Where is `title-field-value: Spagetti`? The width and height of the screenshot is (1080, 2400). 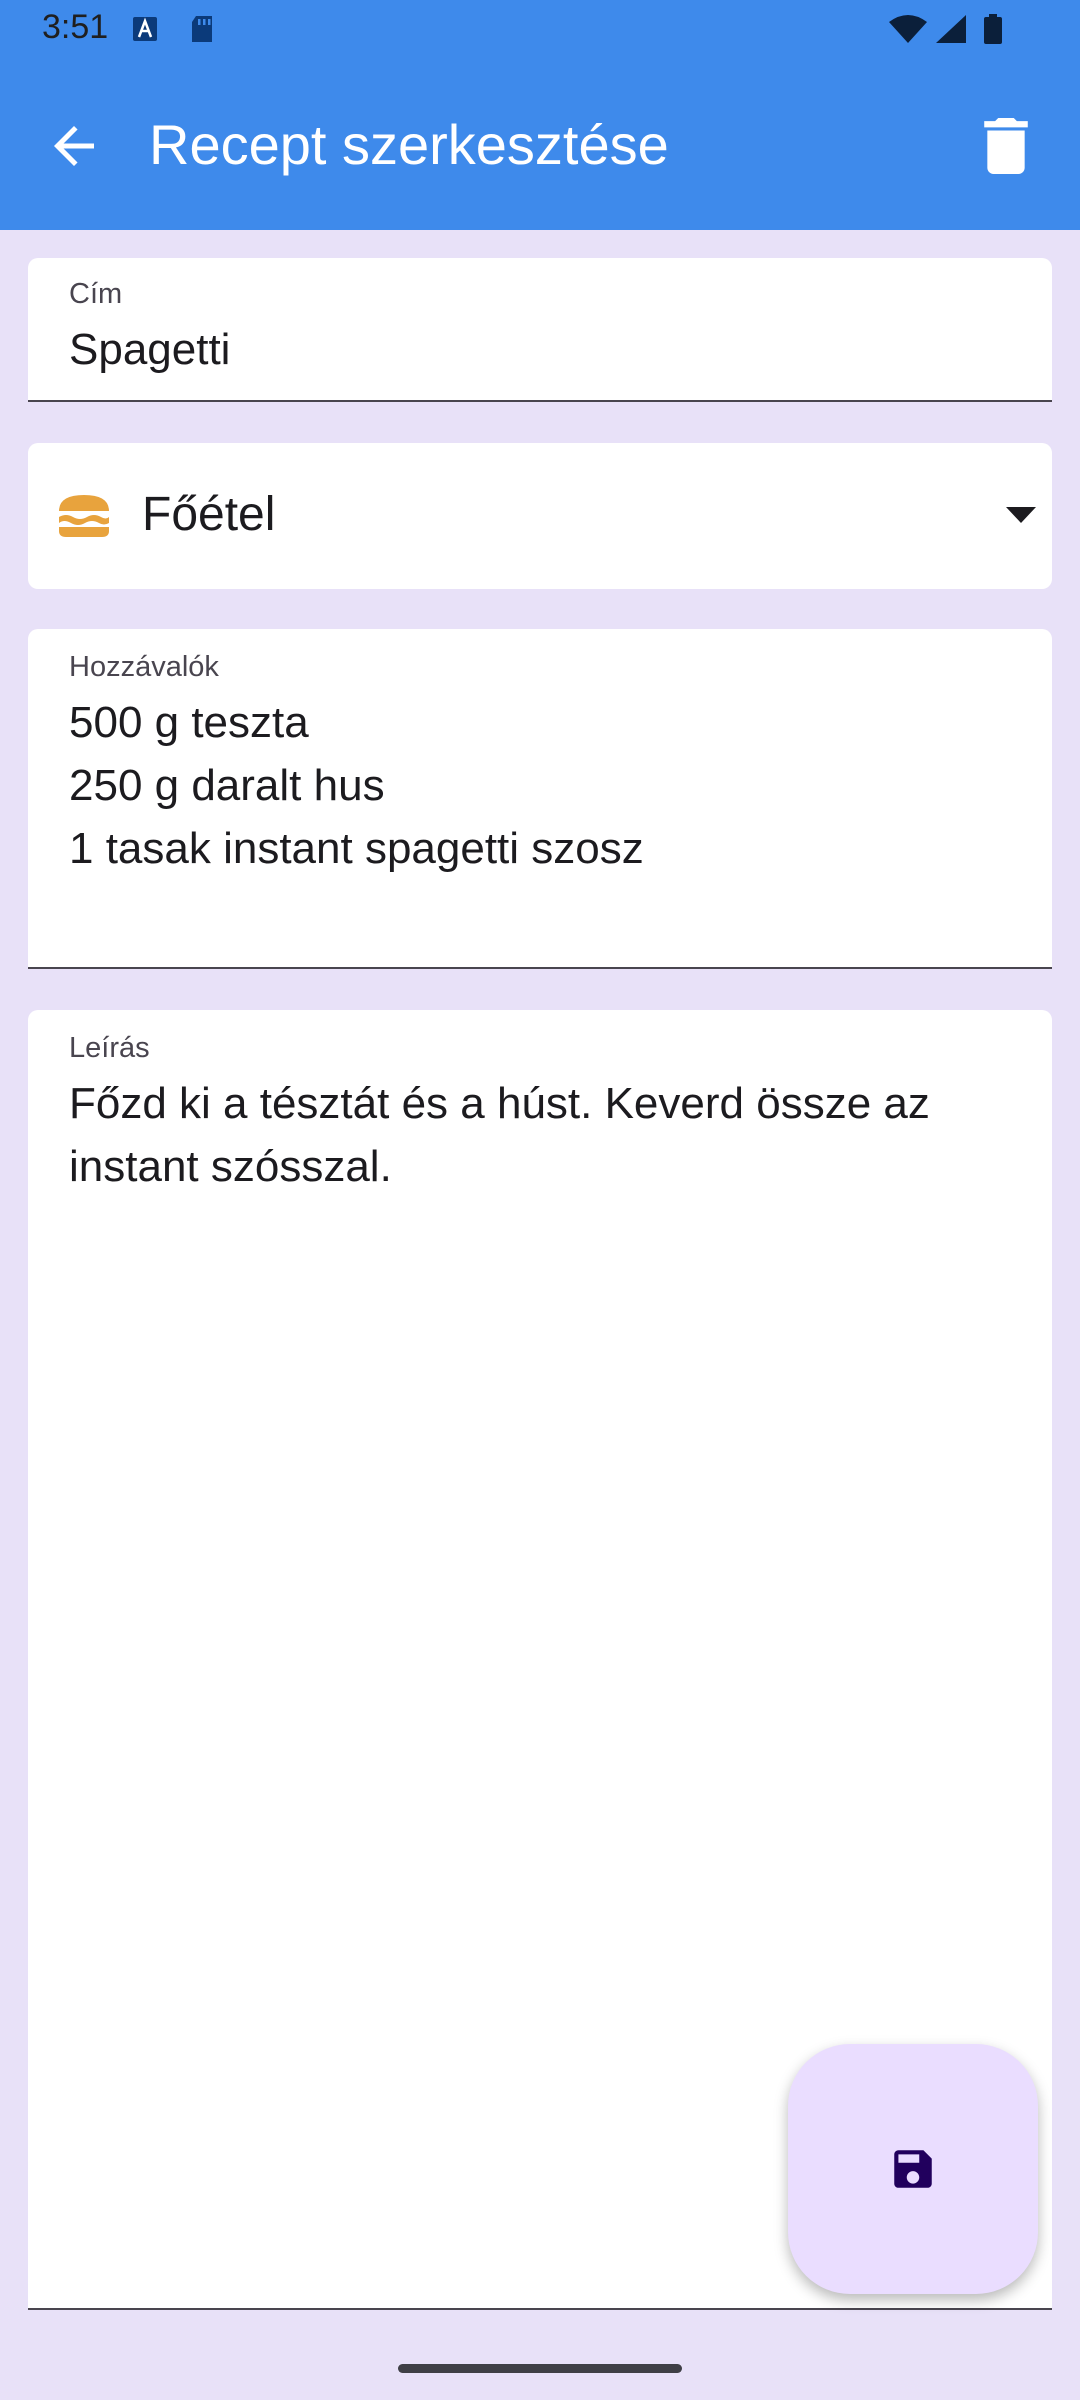 title-field-value: Spagetti is located at coordinates (149, 349).